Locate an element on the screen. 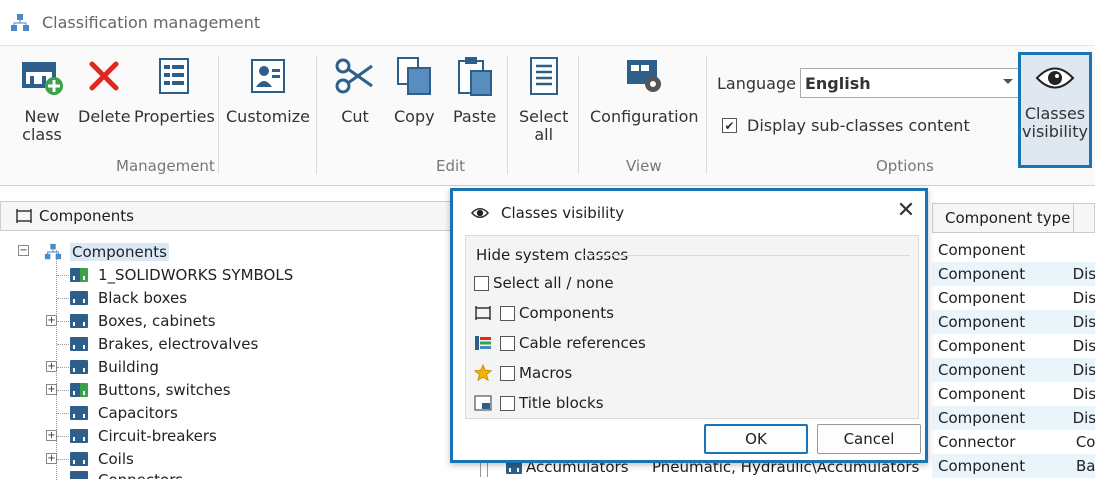 Image resolution: width=1095 pixels, height=480 pixels. tree-item-label: Black boxes is located at coordinates (143, 298).